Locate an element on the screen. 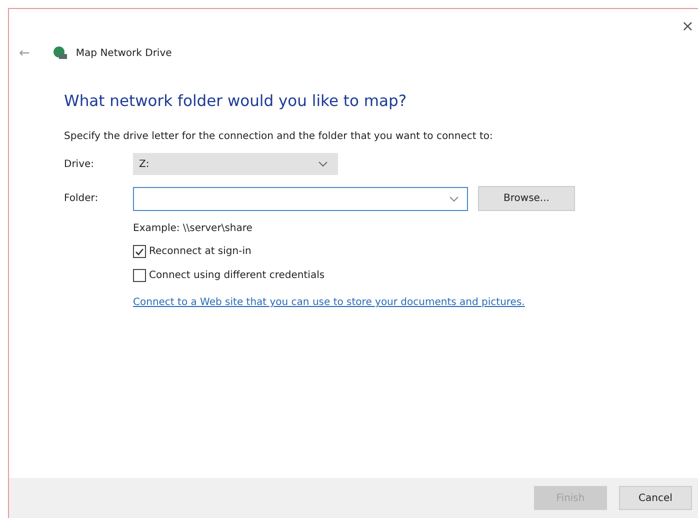 The image size is (698, 518). web-site-link: Connect to a Web site that you can use to store your documents and pictures. is located at coordinates (329, 302).